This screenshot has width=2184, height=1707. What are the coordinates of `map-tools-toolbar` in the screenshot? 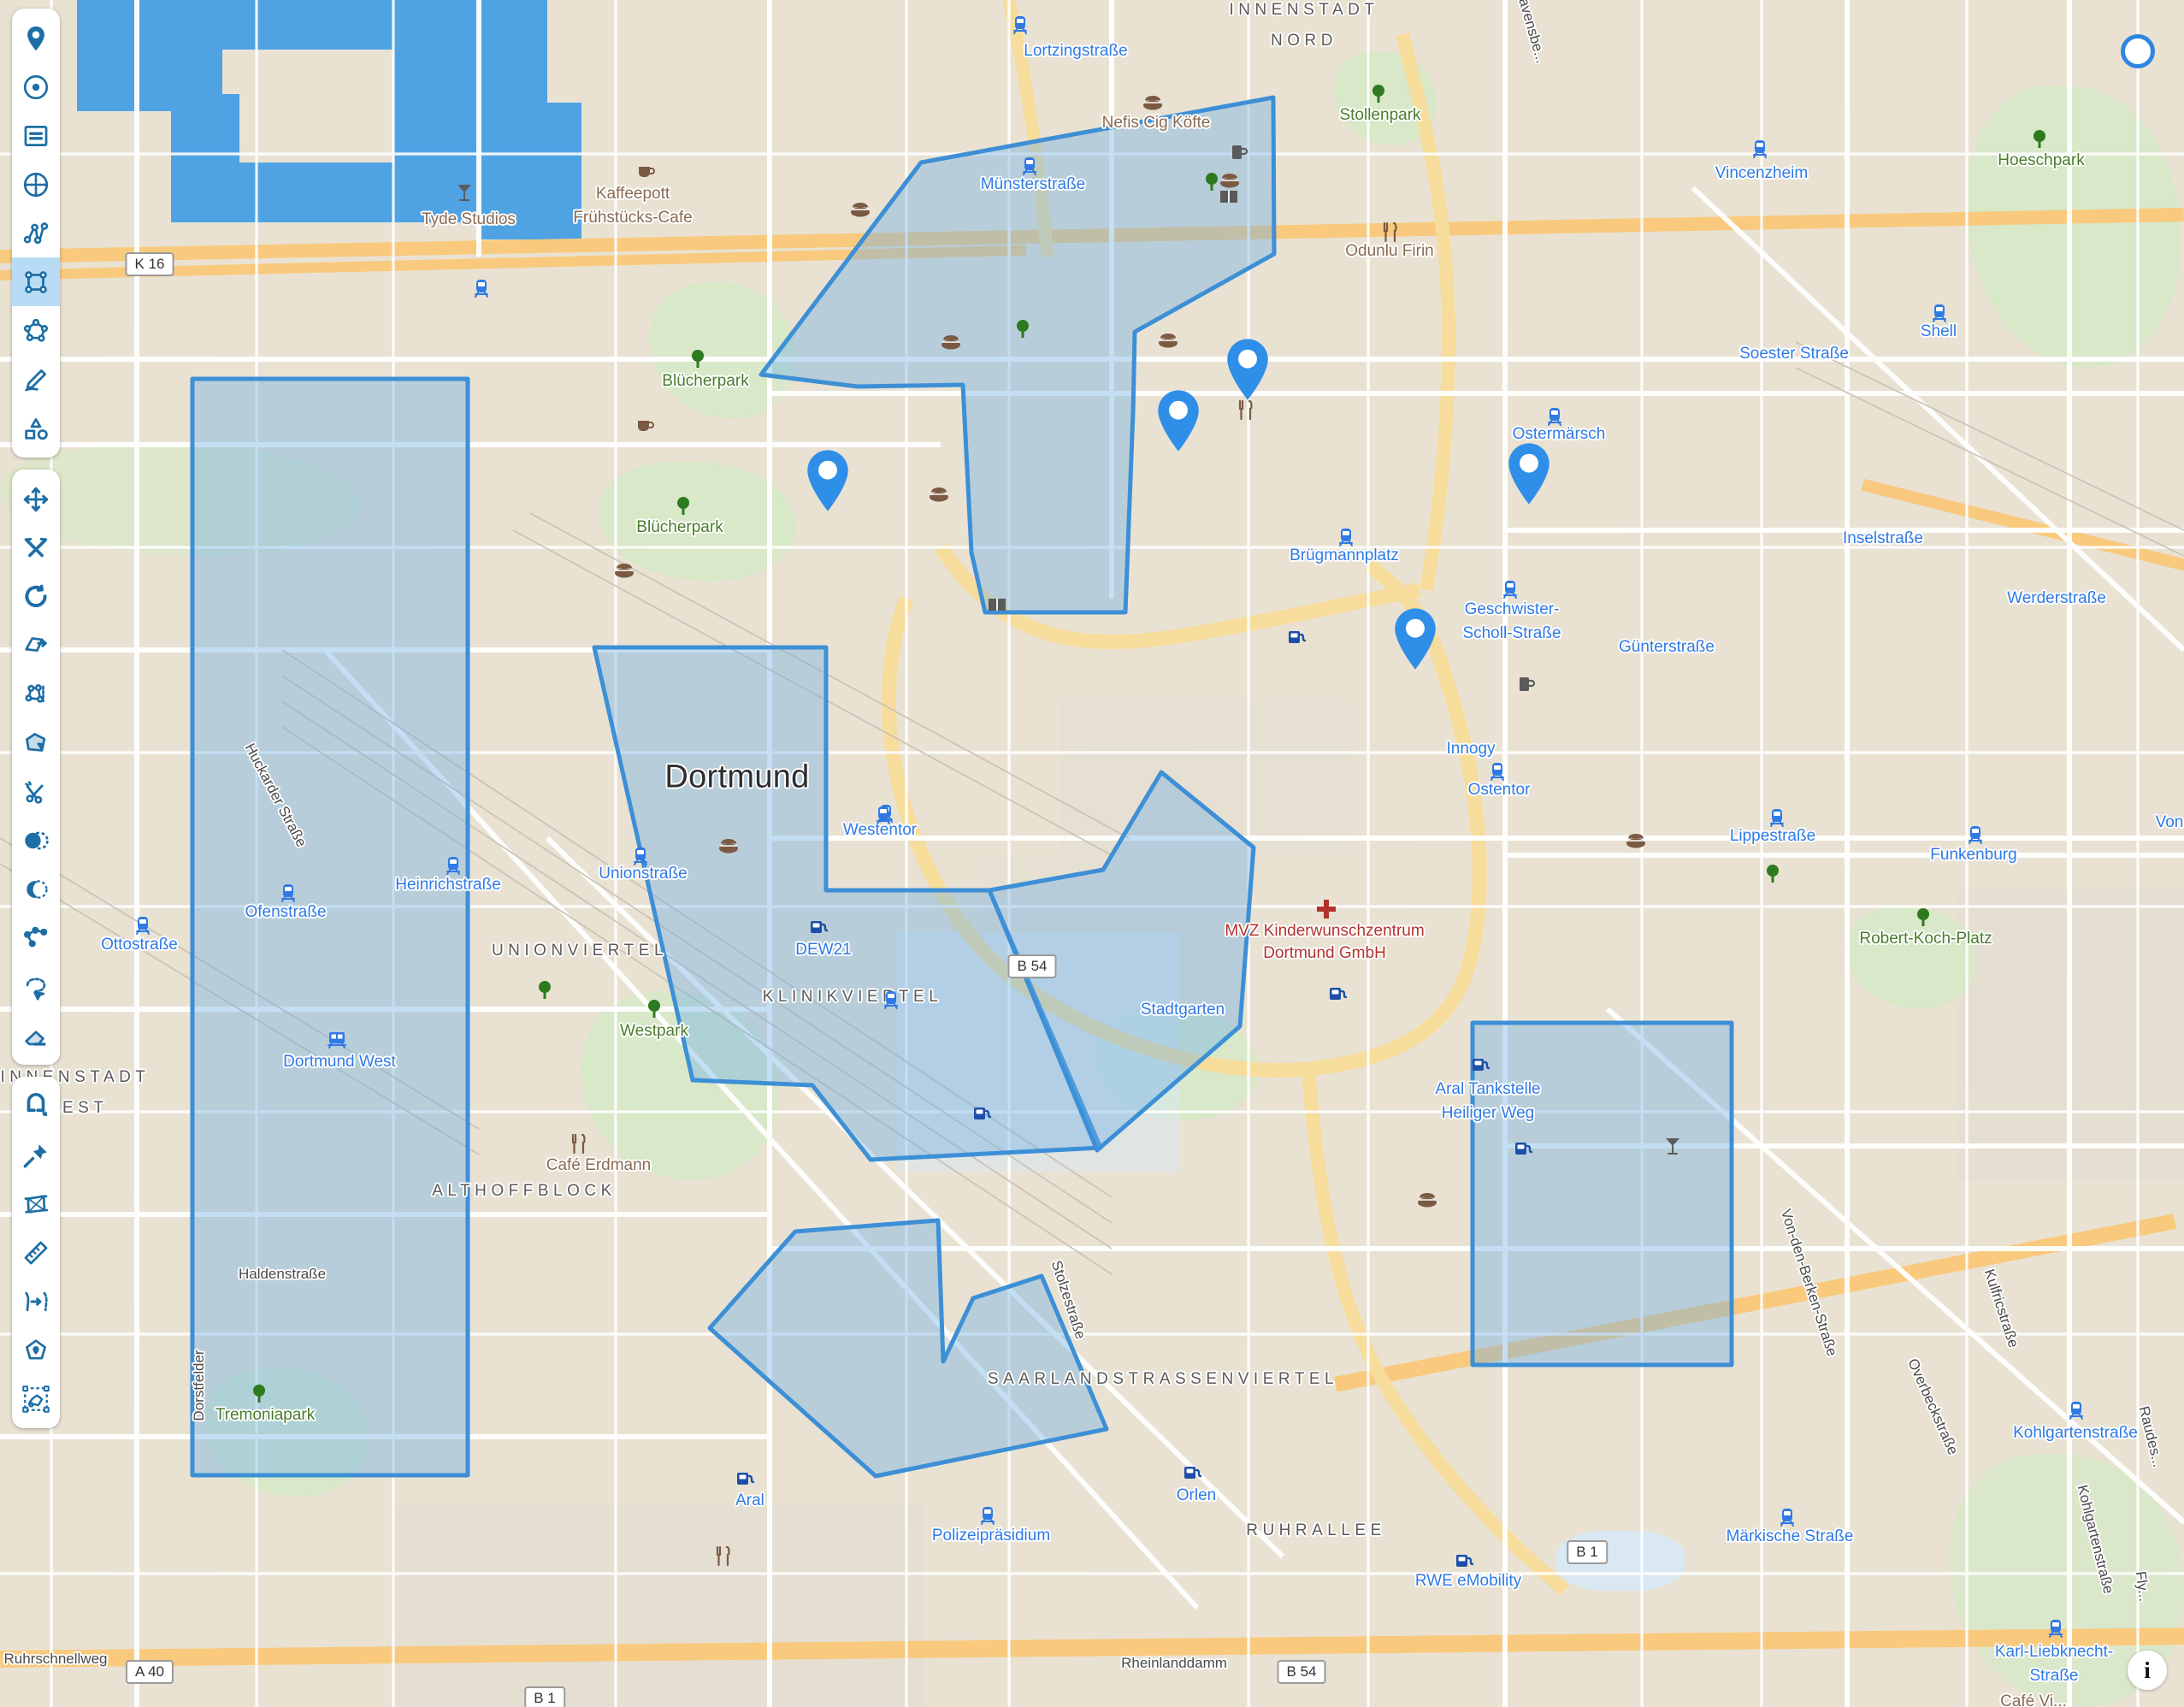 It's located at (36, 718).